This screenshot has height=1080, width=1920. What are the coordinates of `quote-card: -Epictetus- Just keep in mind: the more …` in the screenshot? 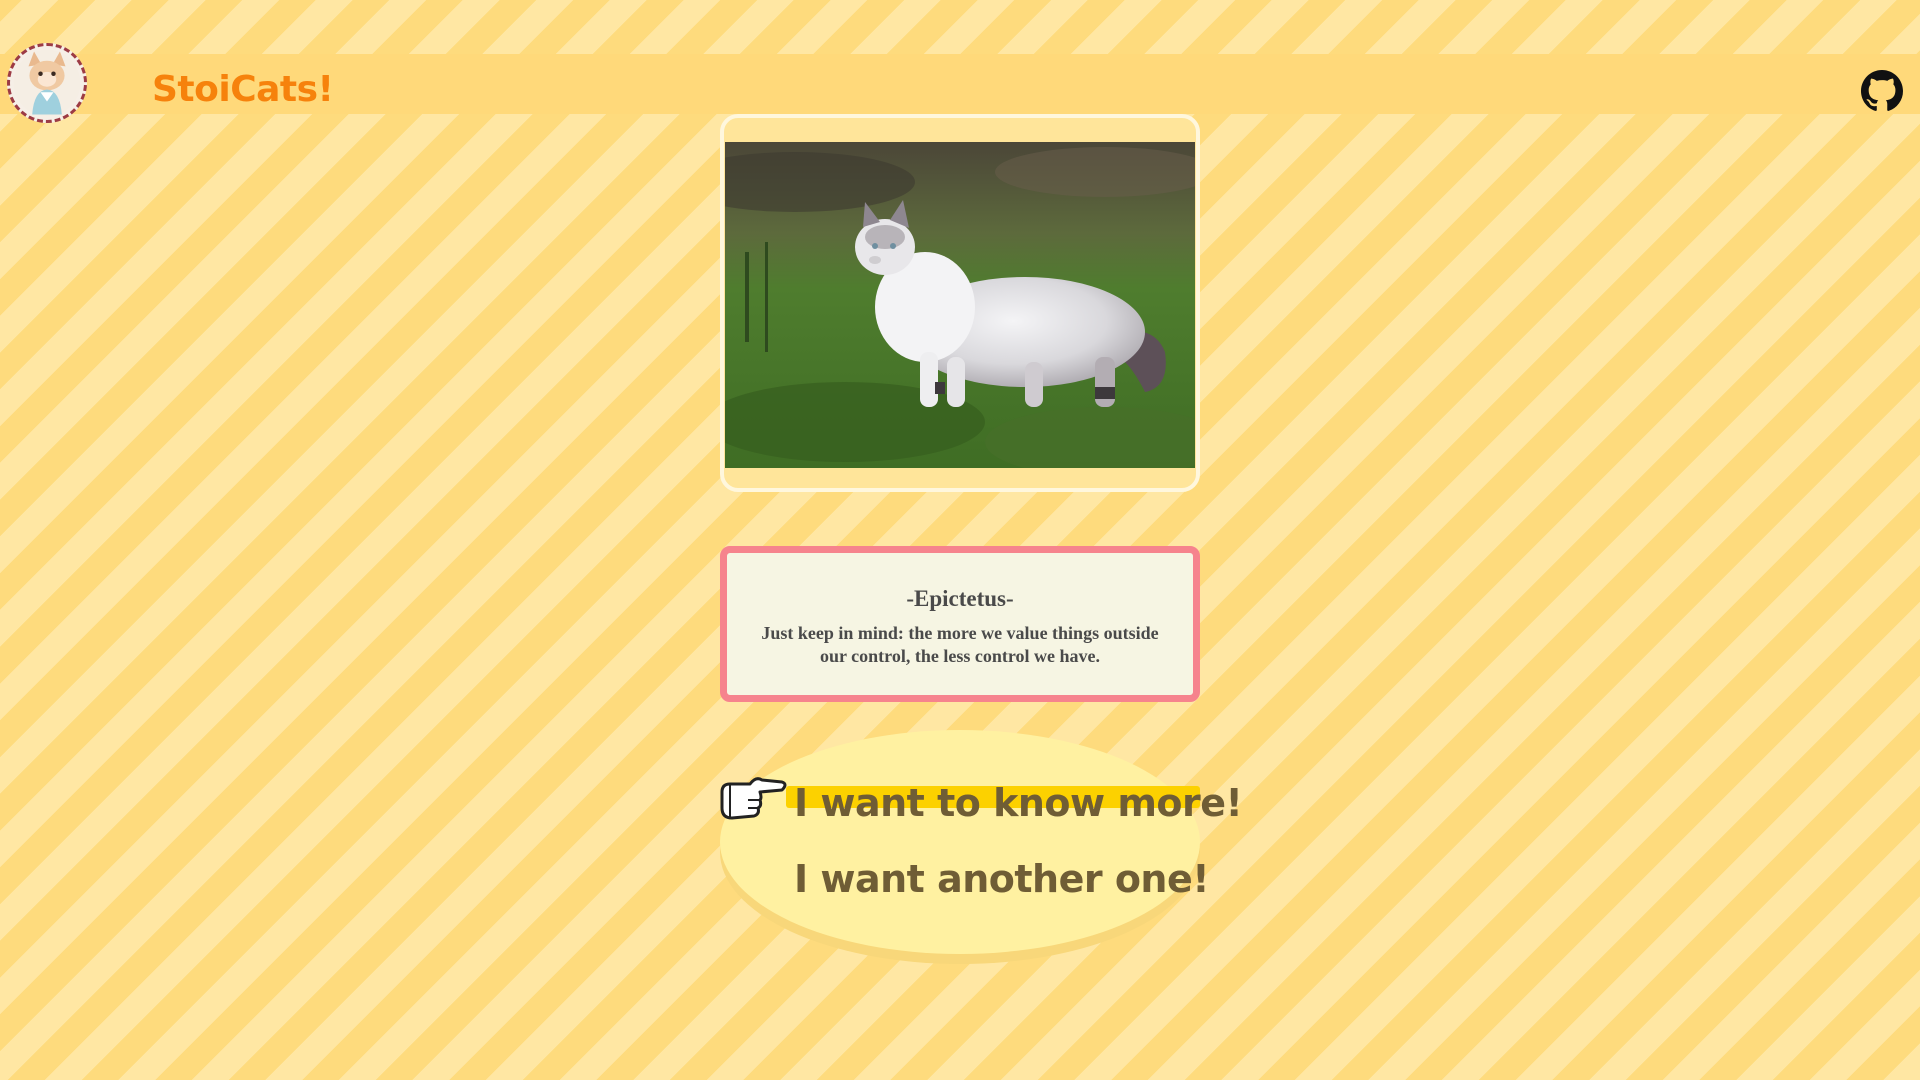 It's located at (960, 624).